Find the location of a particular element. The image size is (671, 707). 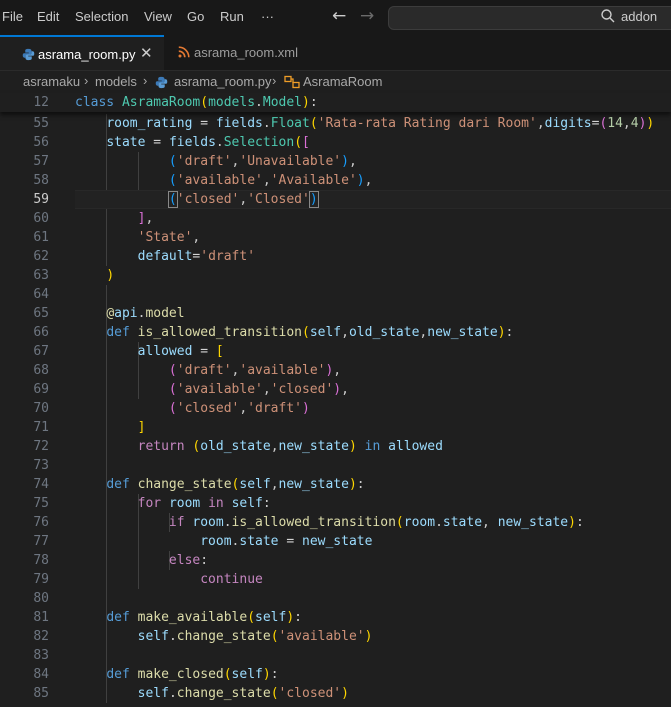

code-token: = is located at coordinates (204, 123).